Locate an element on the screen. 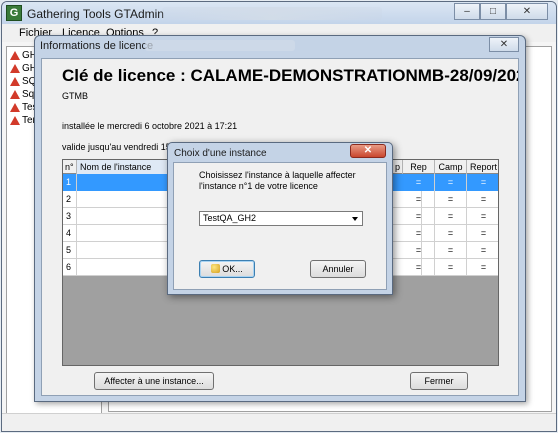 This screenshot has width=558, height=433. choose-dialog-title: Choix d'une instance is located at coordinates (220, 153).